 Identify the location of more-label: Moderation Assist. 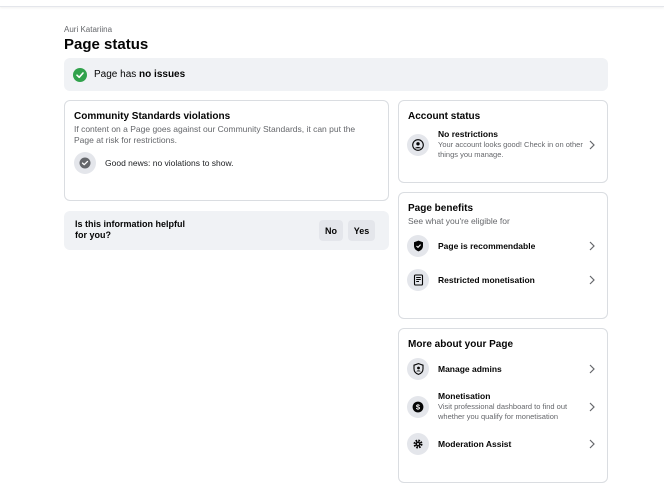
(475, 444).